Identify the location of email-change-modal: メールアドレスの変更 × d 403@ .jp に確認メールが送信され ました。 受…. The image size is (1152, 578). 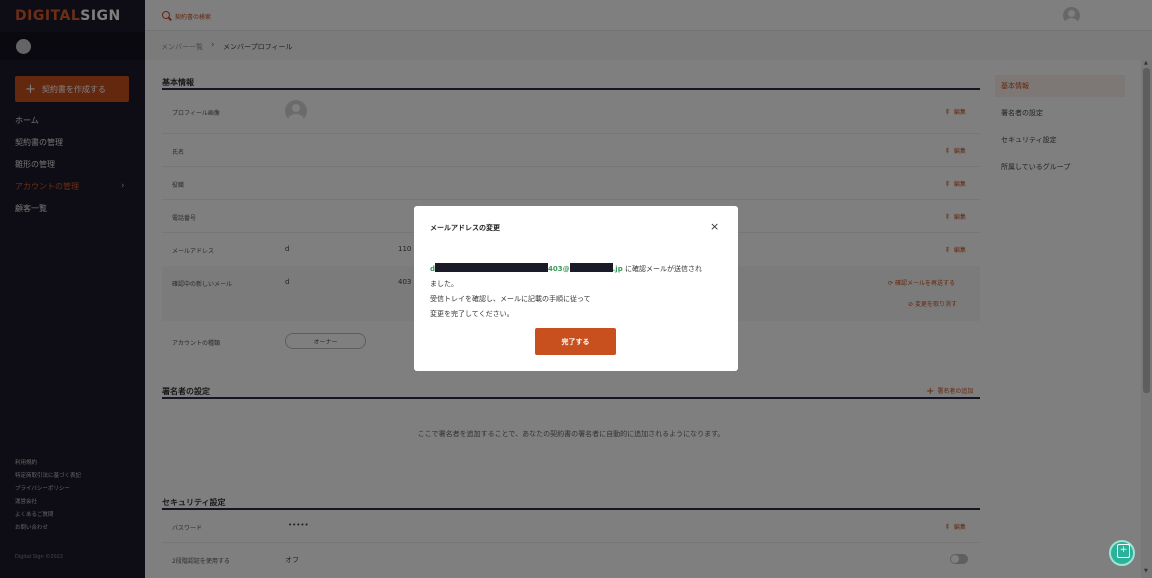
(576, 288).